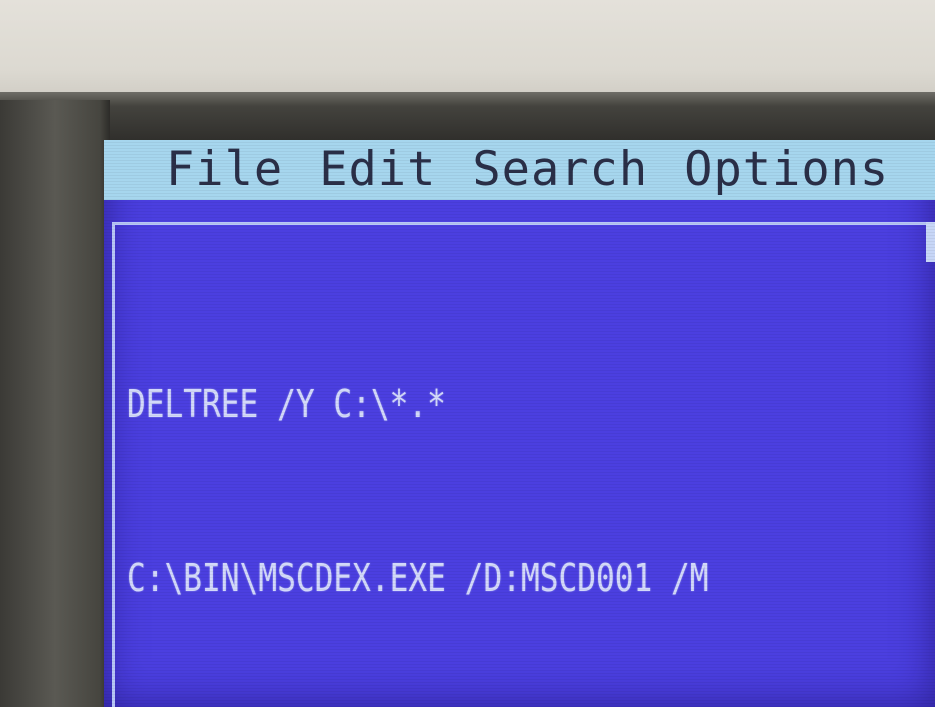  What do you see at coordinates (786, 170) in the screenshot?
I see `menu-options: Options` at bounding box center [786, 170].